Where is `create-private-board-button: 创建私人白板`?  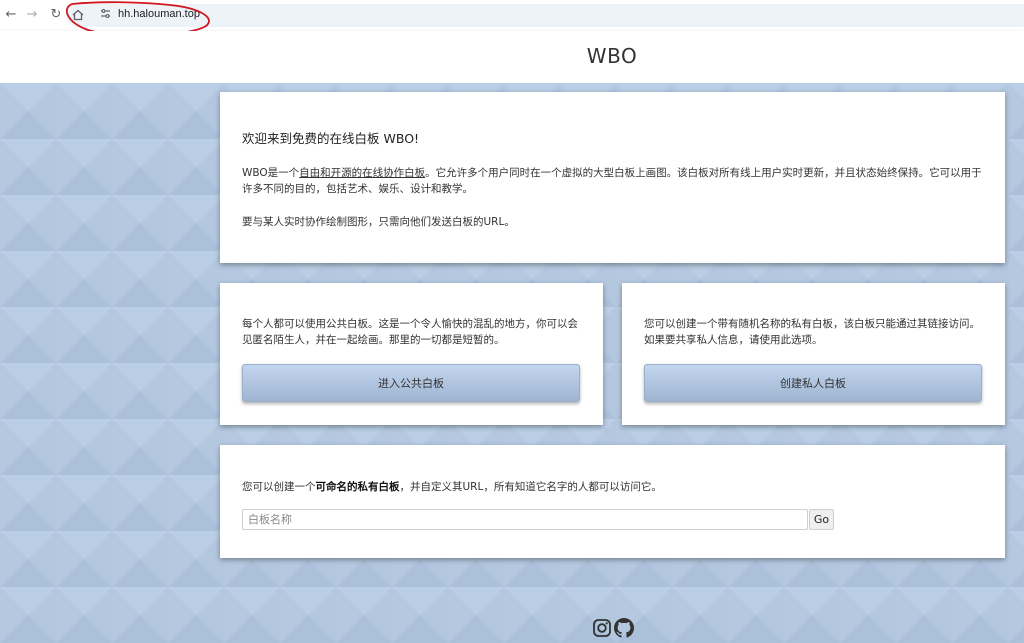
create-private-board-button: 创建私人白板 is located at coordinates (813, 383).